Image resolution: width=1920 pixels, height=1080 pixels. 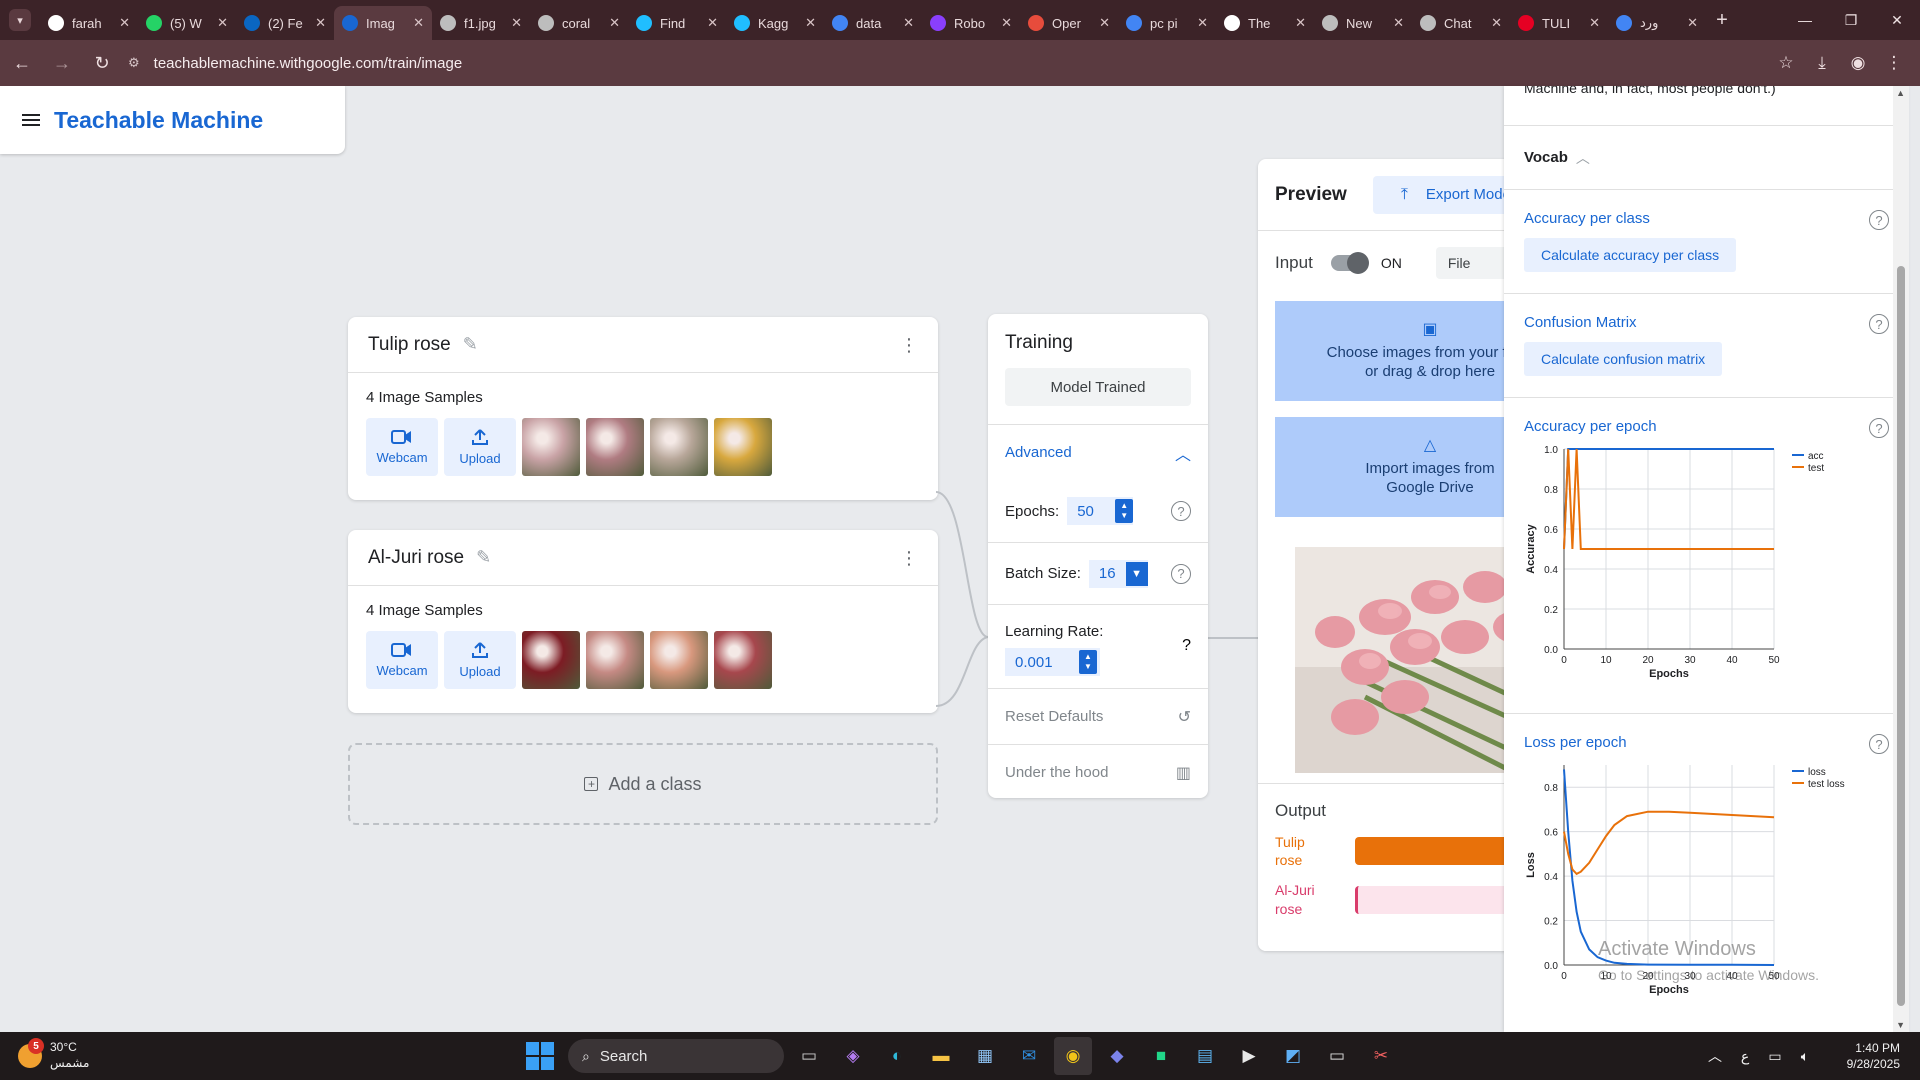 I want to click on browser-tab: Imag ✕, so click(x=383, y=23).